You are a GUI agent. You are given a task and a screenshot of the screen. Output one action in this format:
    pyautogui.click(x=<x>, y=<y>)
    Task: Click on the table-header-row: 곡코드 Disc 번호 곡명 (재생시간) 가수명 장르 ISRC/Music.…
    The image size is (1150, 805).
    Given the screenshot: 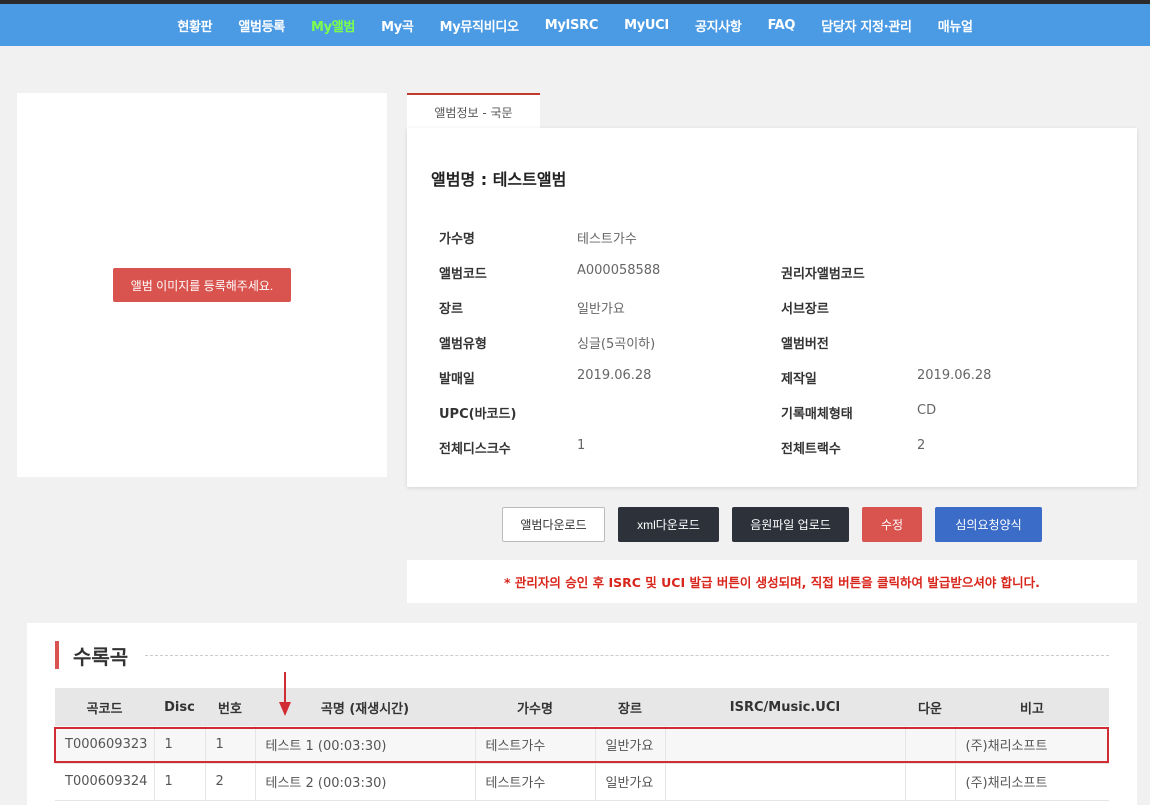 What is the action you would take?
    pyautogui.click(x=582, y=707)
    